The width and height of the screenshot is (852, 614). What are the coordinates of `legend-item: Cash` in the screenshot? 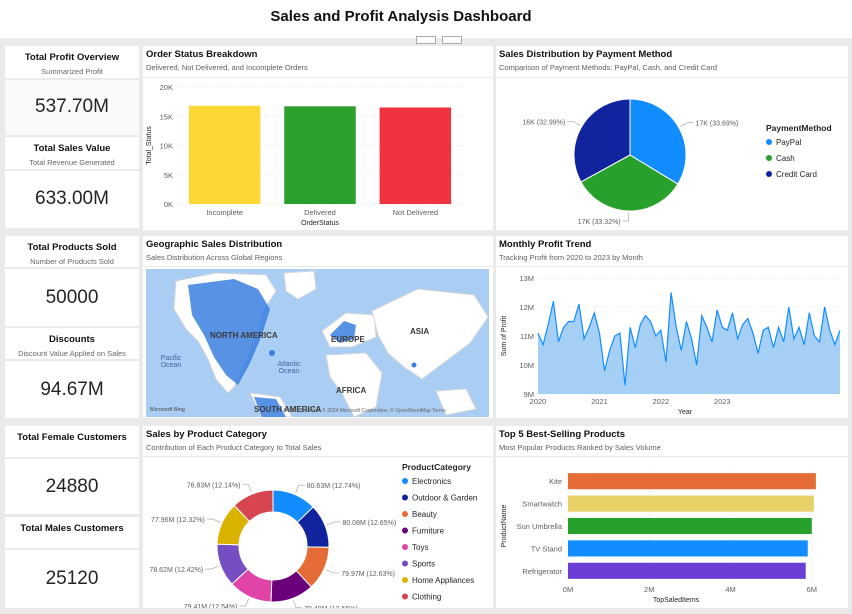 It's located at (785, 158).